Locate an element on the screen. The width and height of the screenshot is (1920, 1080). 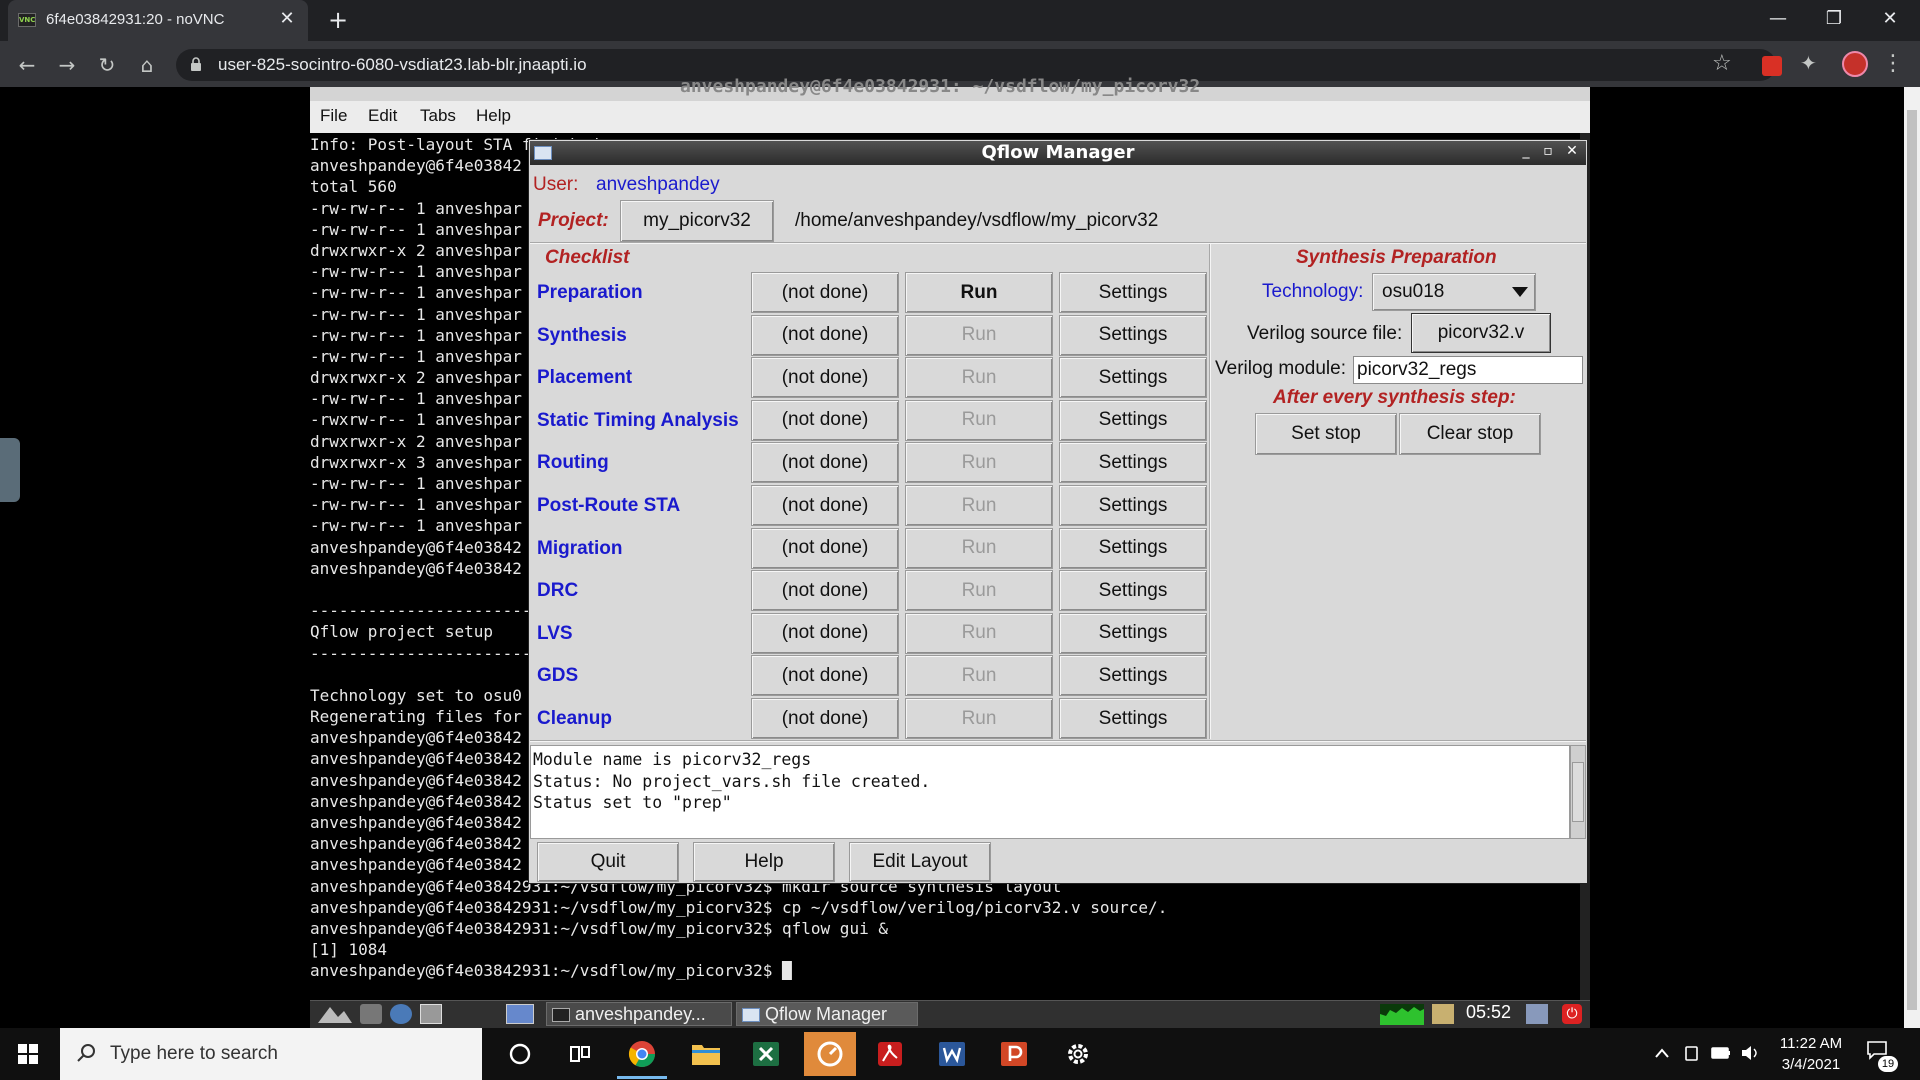
file-explorer-icon is located at coordinates (706, 1054).